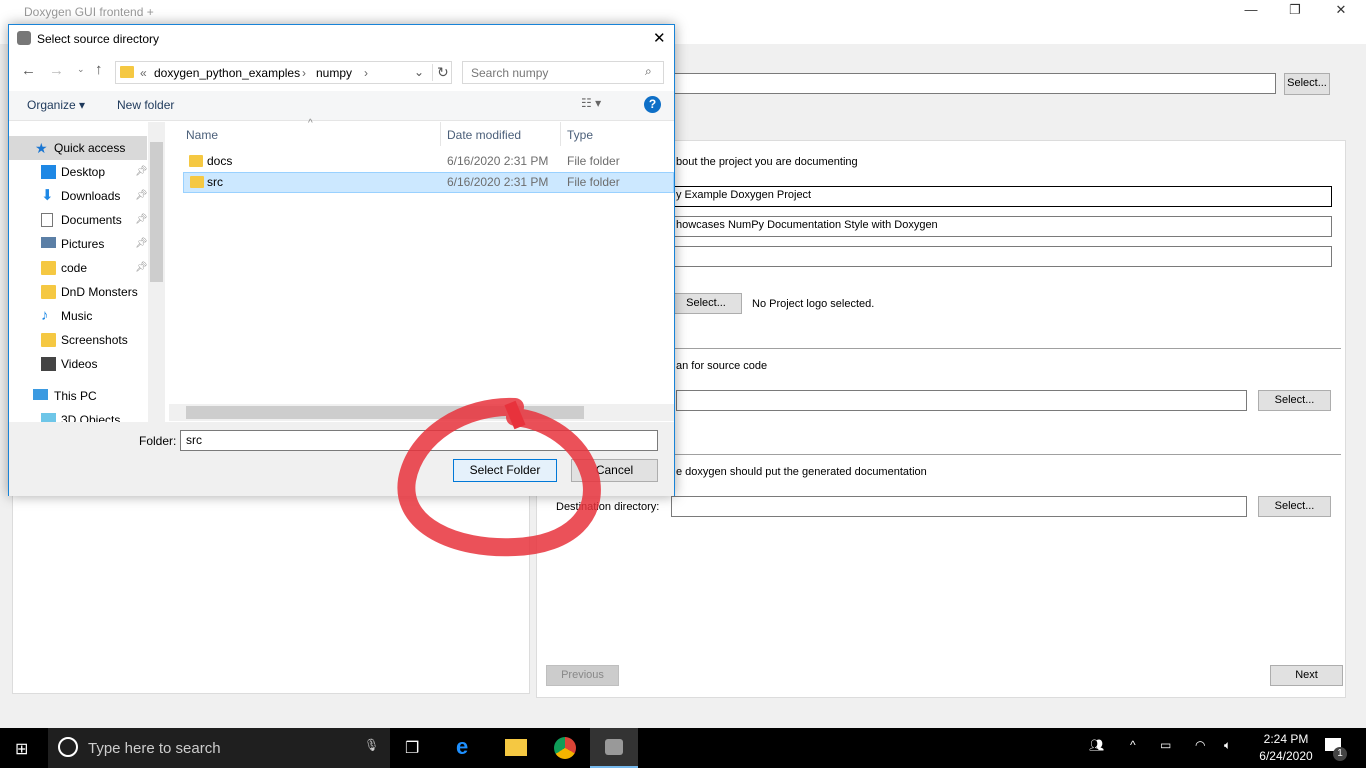 This screenshot has height=768, width=1366. Describe the element at coordinates (565, 748) in the screenshot. I see `chrome-icon` at that location.